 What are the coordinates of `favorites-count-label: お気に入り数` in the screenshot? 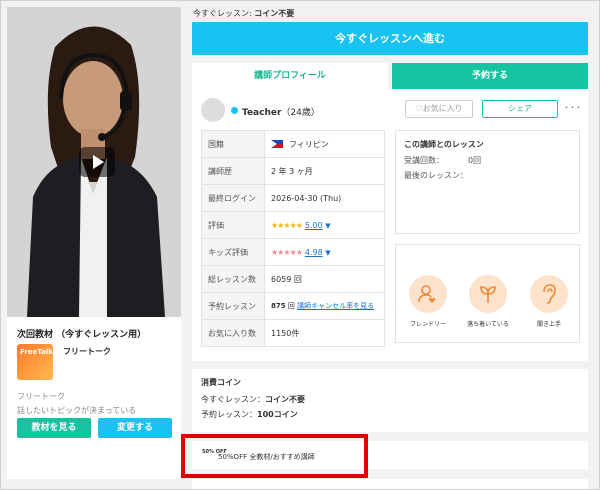 It's located at (233, 333).